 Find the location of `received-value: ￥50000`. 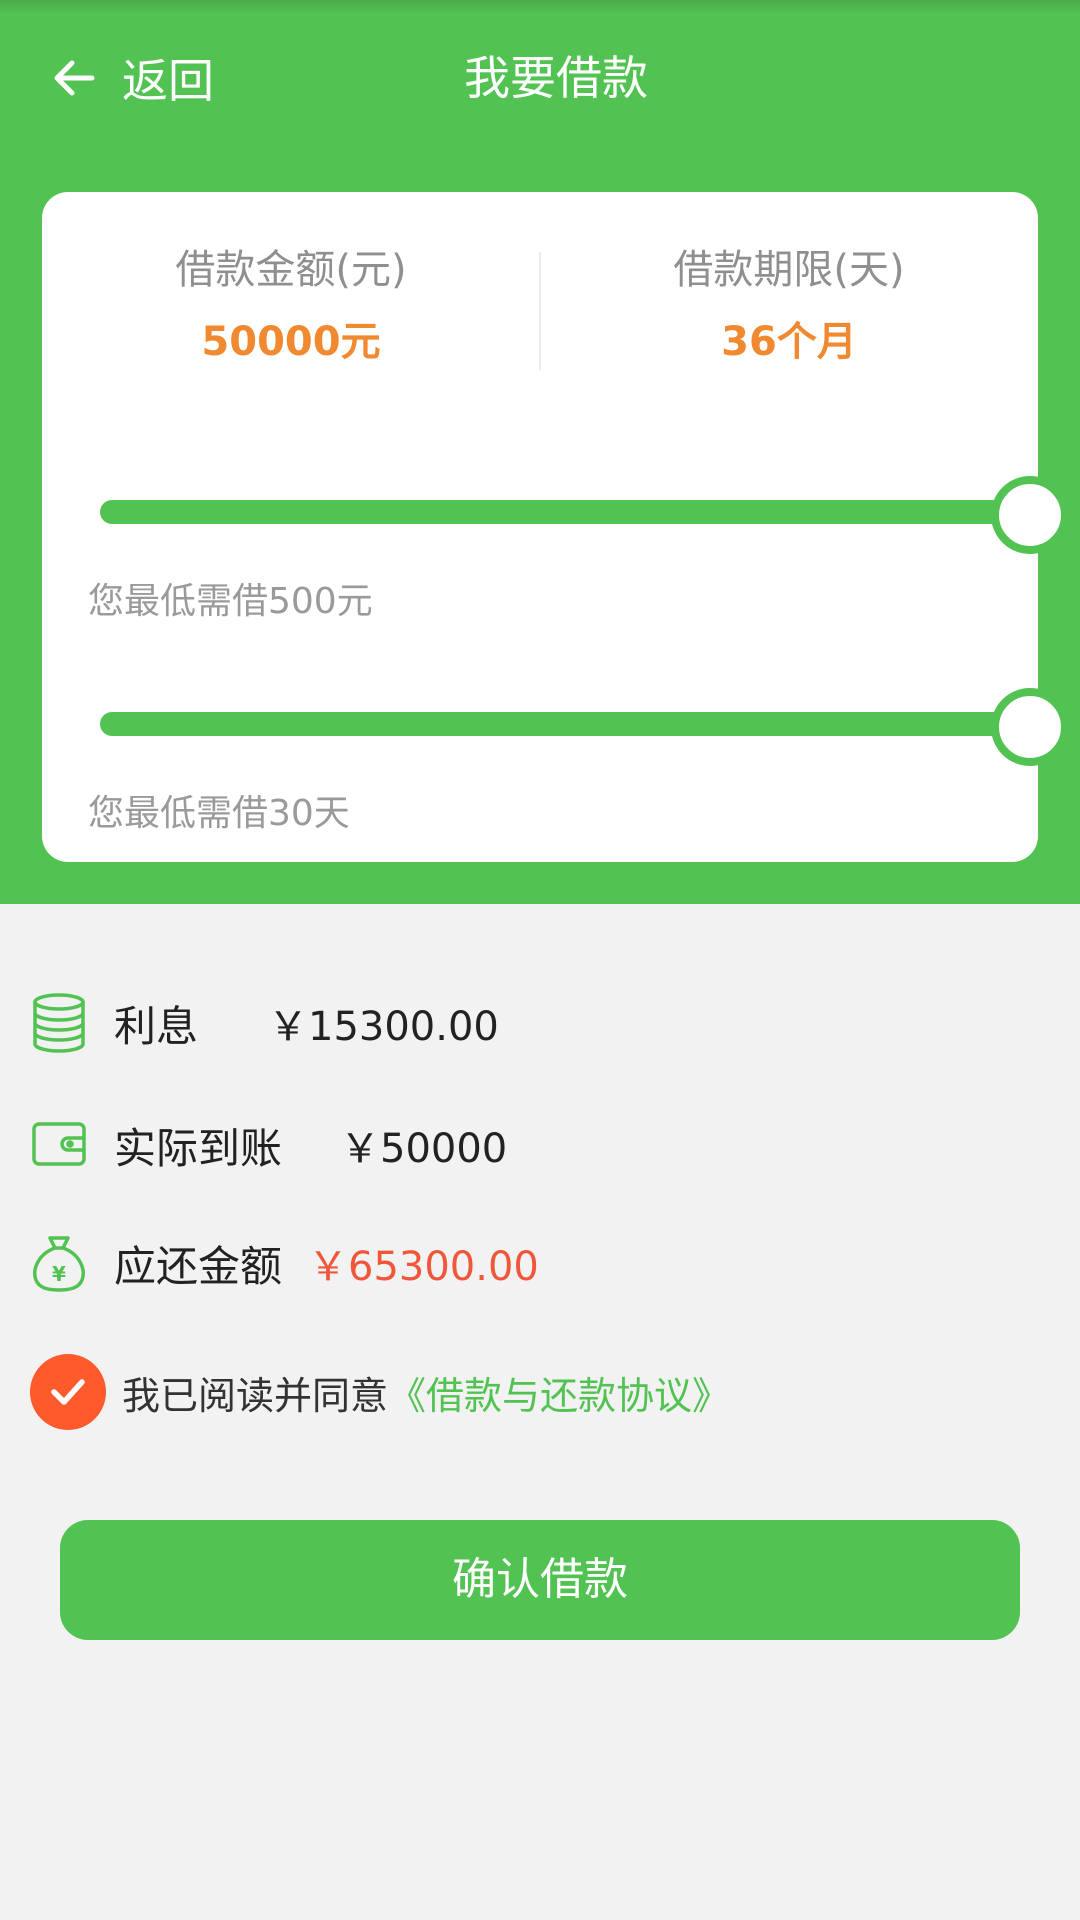

received-value: ￥50000 is located at coordinates (424, 1149).